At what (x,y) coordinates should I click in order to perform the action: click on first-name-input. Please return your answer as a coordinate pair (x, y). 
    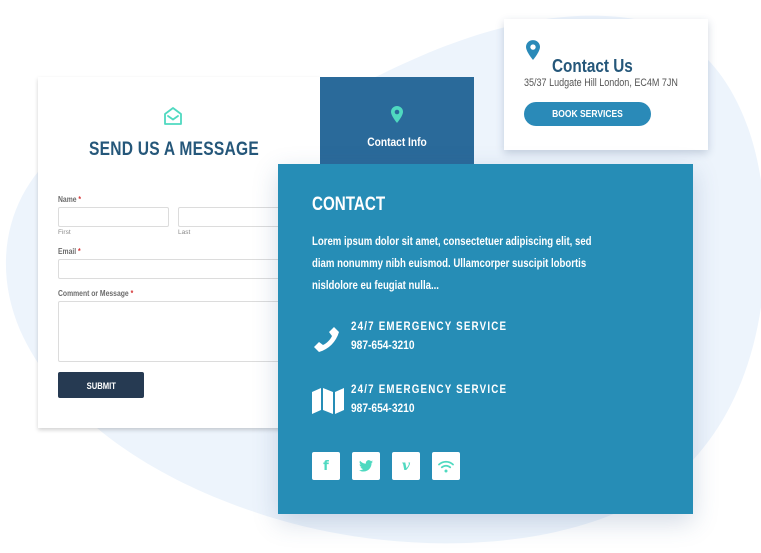
    Looking at the image, I should click on (113, 217).